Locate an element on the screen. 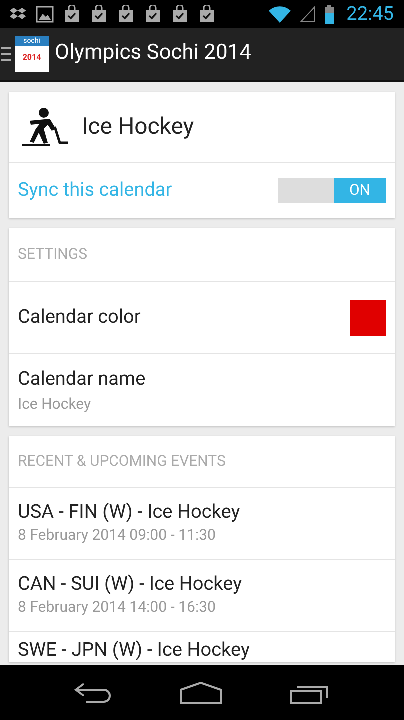 The image size is (404, 720). event-item: CAN - SUI (W) - Ice Hockey 8 February 2014 14:00 - 16:30 is located at coordinates (202, 596).